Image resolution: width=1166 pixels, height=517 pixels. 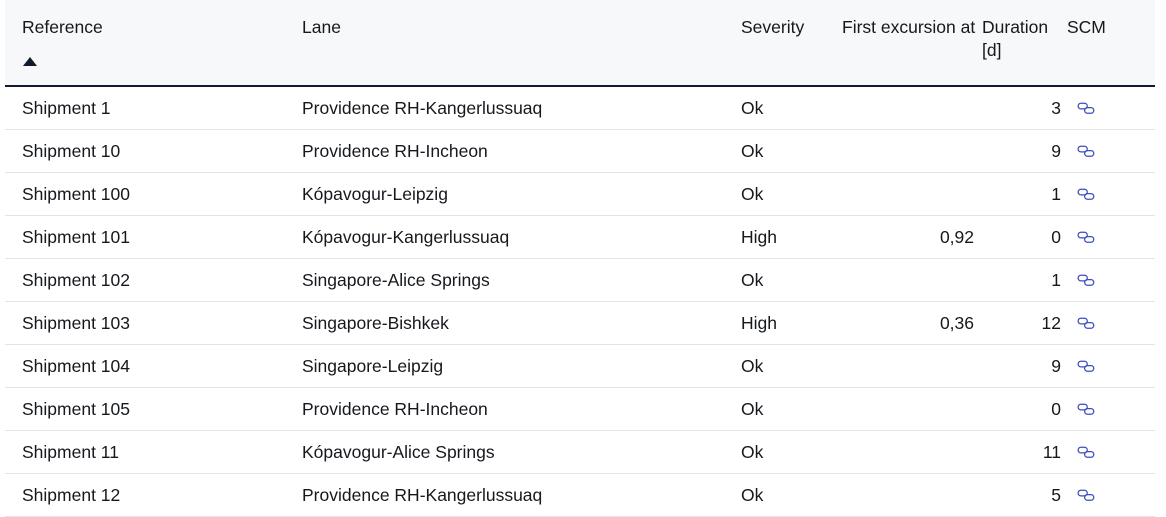 I want to click on column-header-reference-label: Reference, so click(x=62, y=27).